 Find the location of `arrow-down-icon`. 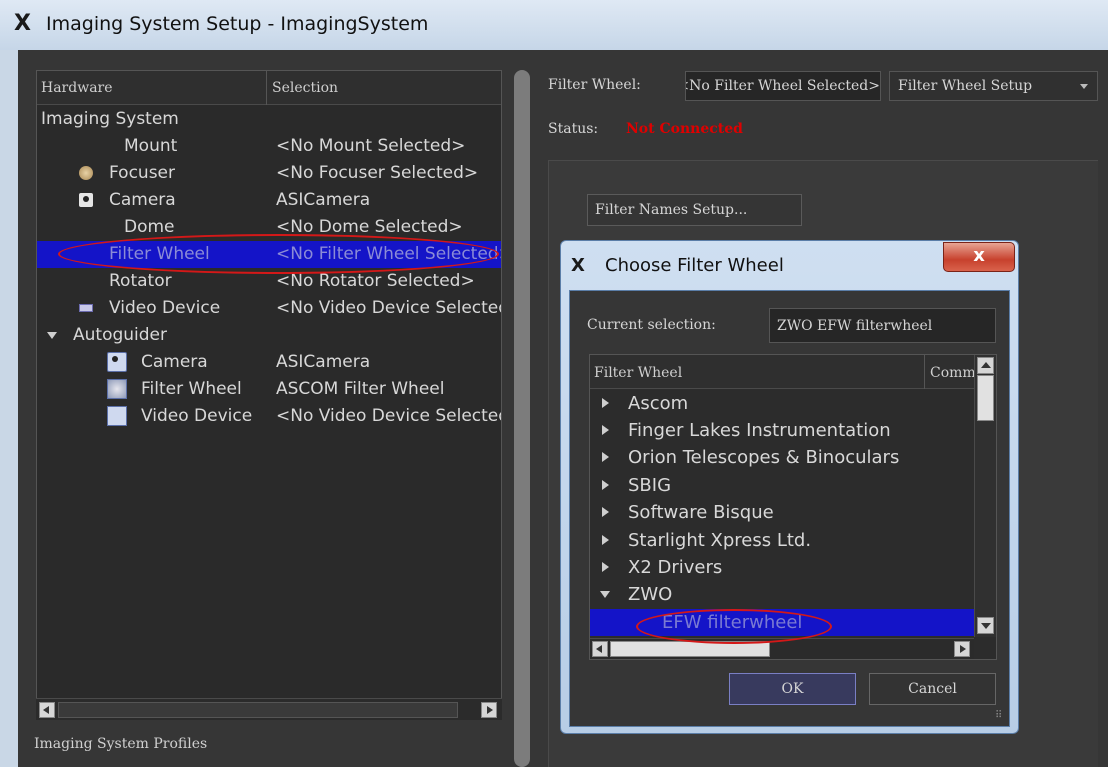

arrow-down-icon is located at coordinates (986, 626).